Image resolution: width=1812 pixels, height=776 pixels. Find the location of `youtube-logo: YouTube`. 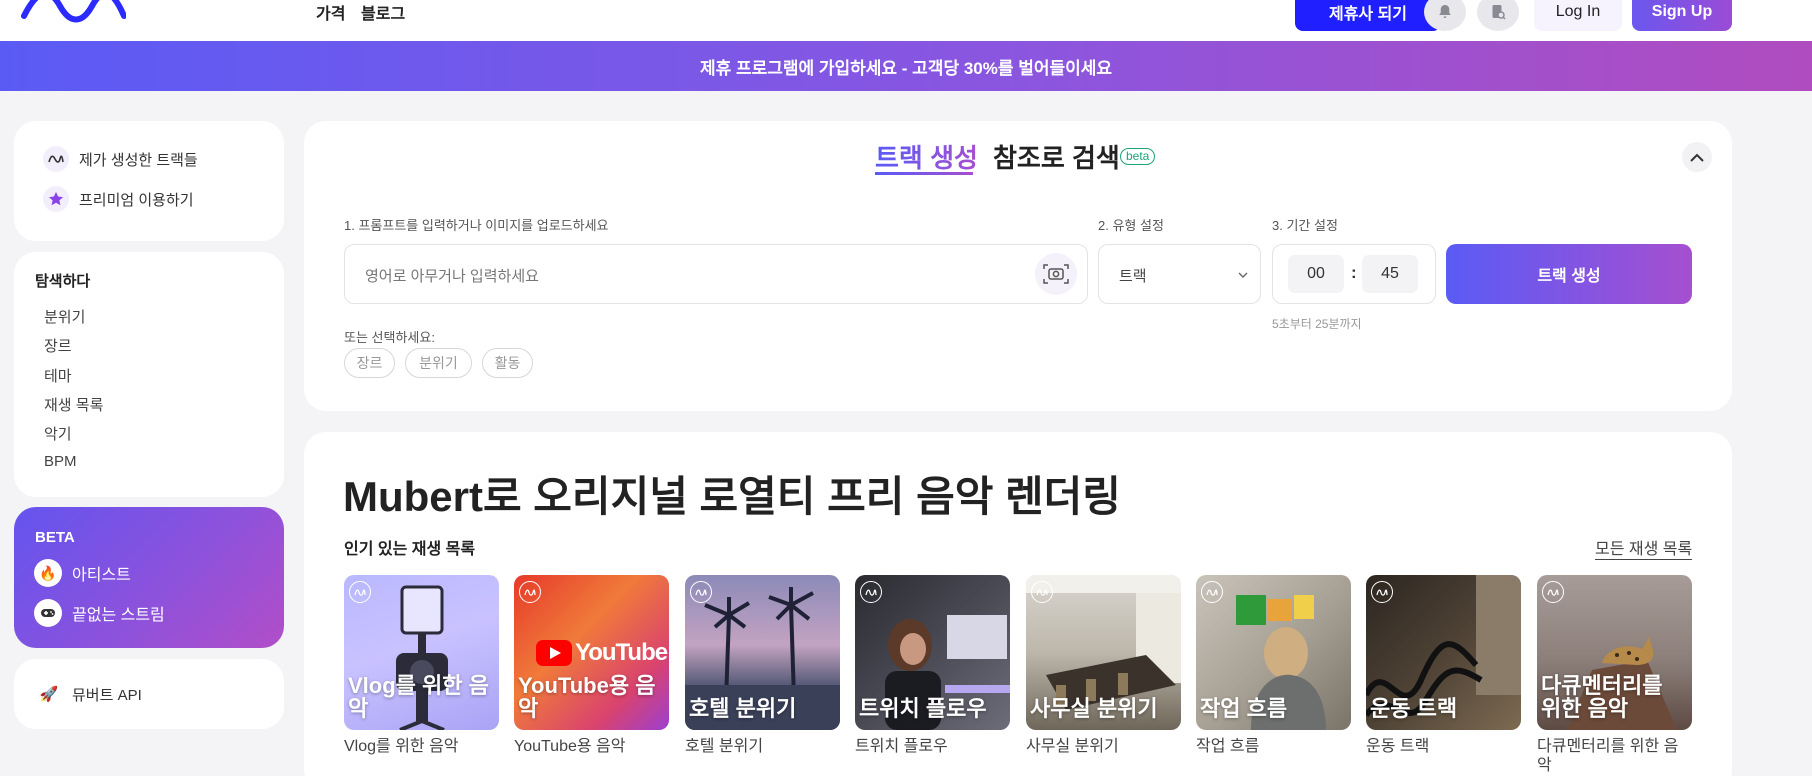

youtube-logo: YouTube is located at coordinates (602, 653).